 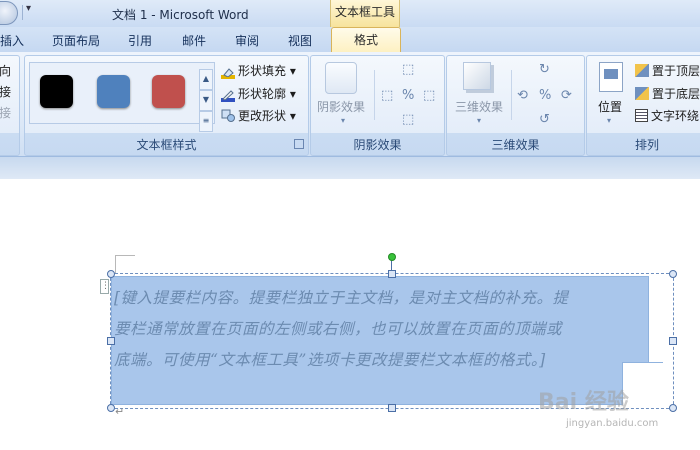 What do you see at coordinates (408, 95) in the screenshot?
I see `shadow-on-off-icon: %` at bounding box center [408, 95].